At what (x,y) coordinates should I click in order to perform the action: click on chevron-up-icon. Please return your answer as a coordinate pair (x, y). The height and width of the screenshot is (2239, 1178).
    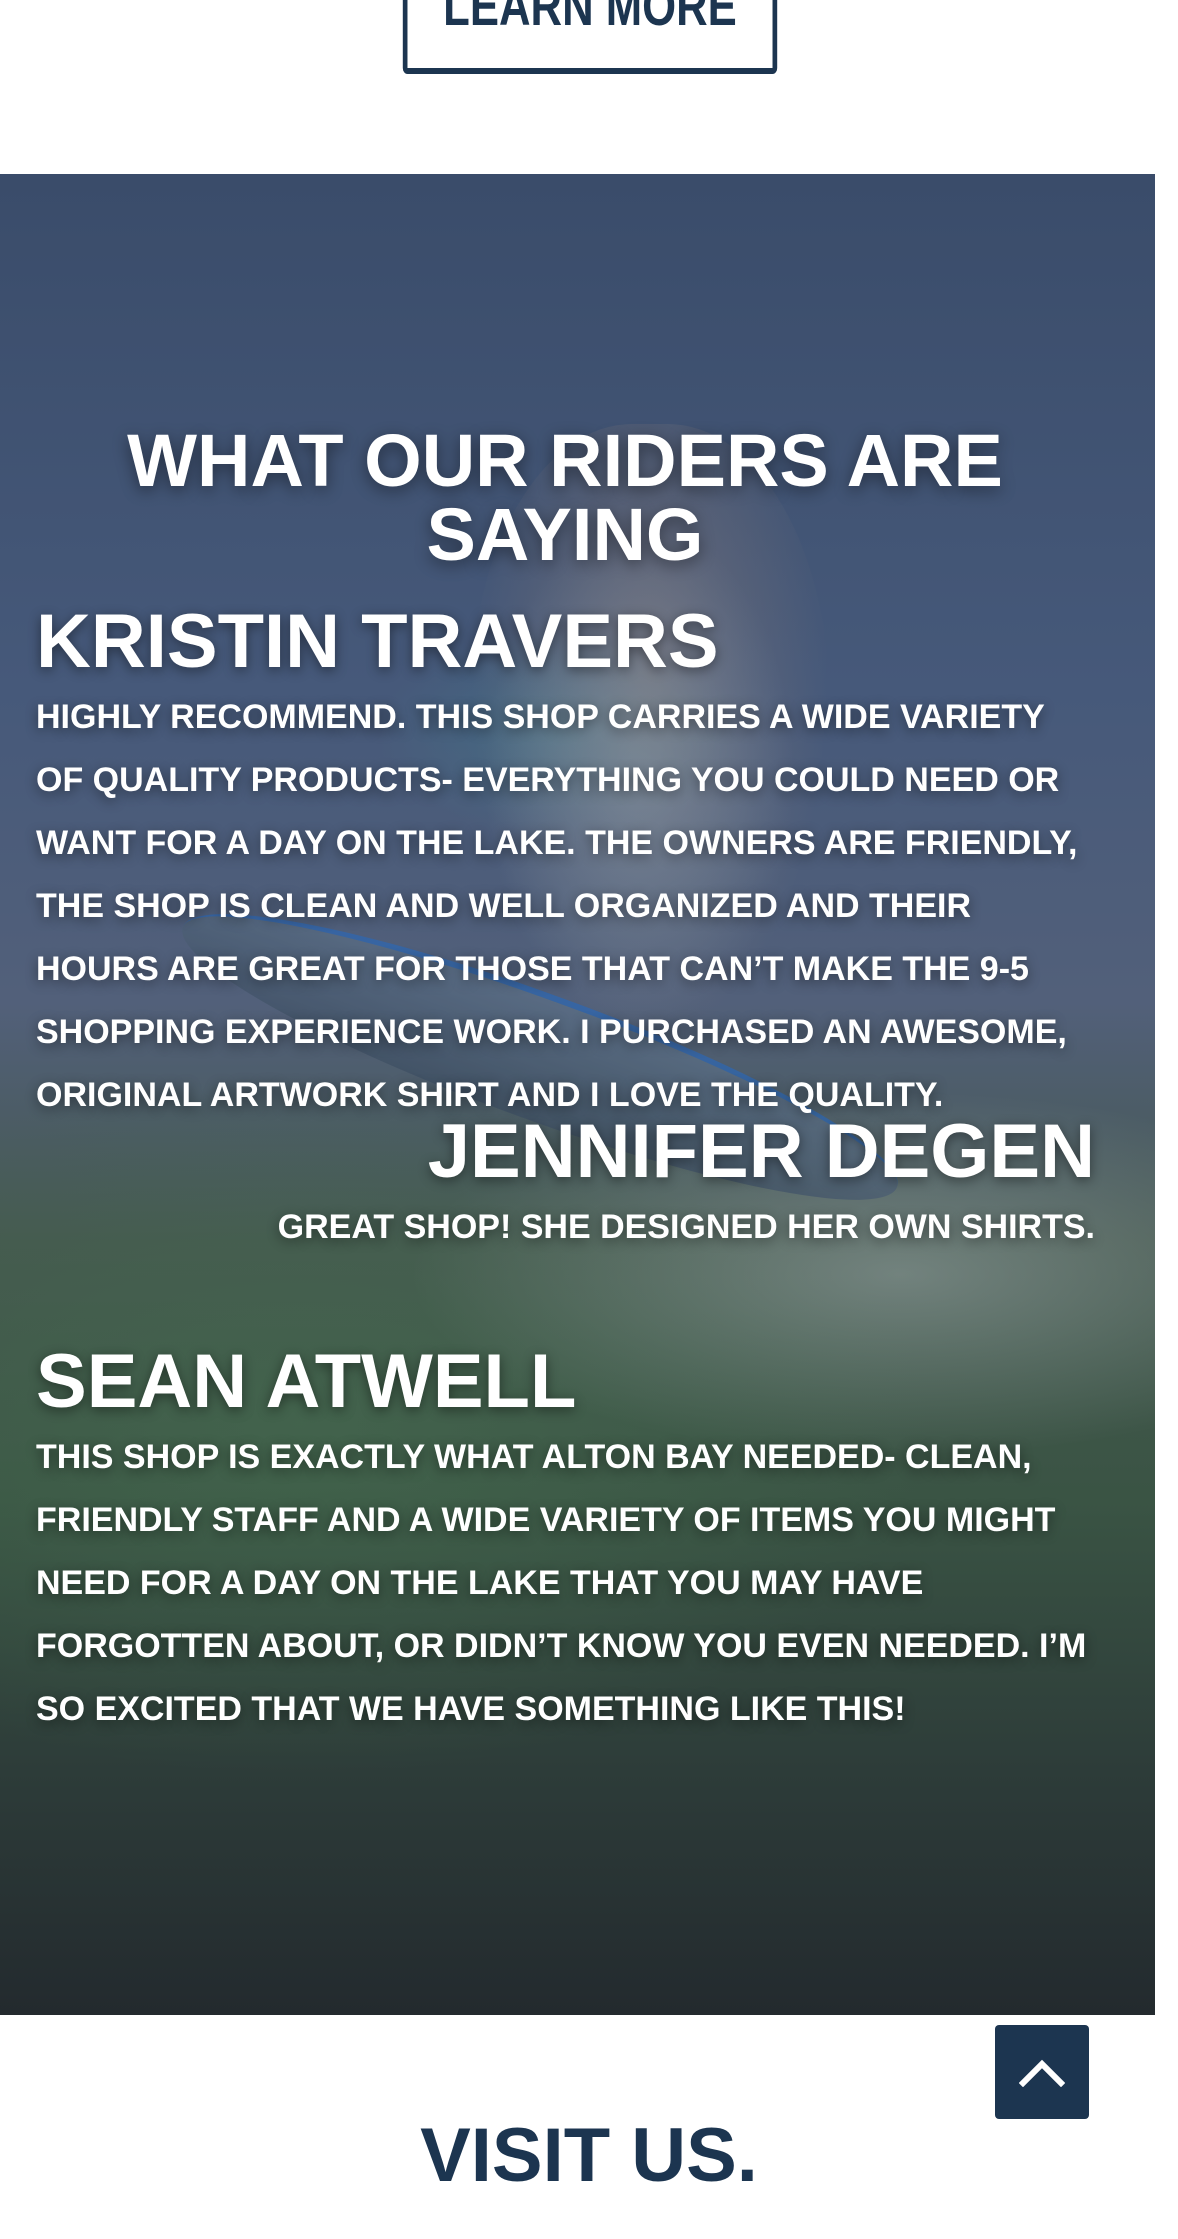
    Looking at the image, I should click on (1042, 2073).